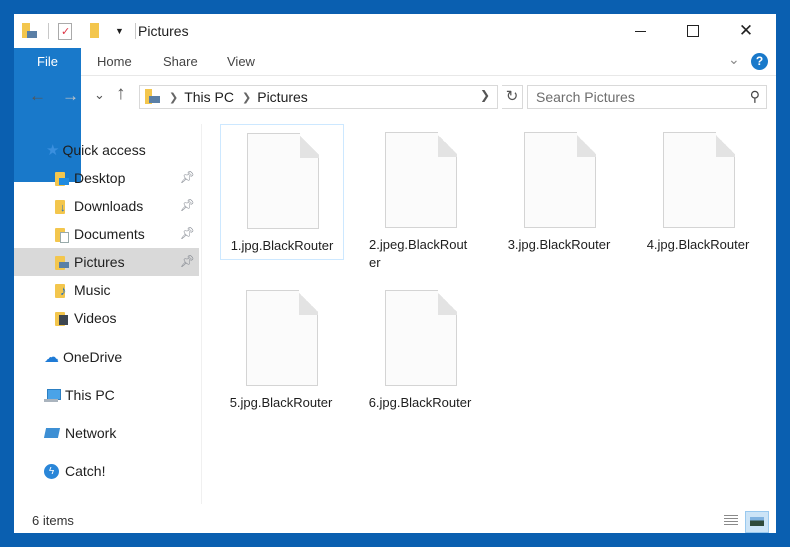  I want to click on refresh-icon: ↻, so click(512, 96).